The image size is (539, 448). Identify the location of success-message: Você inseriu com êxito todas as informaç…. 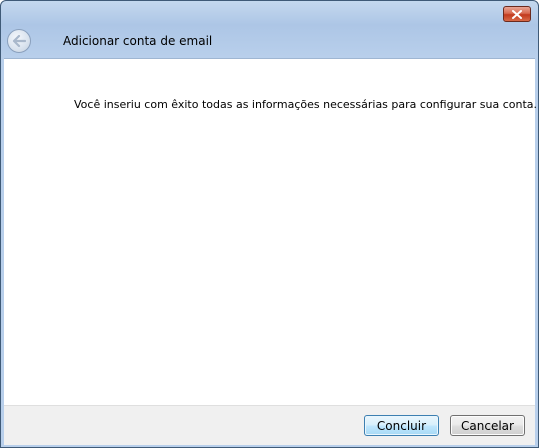
(306, 104).